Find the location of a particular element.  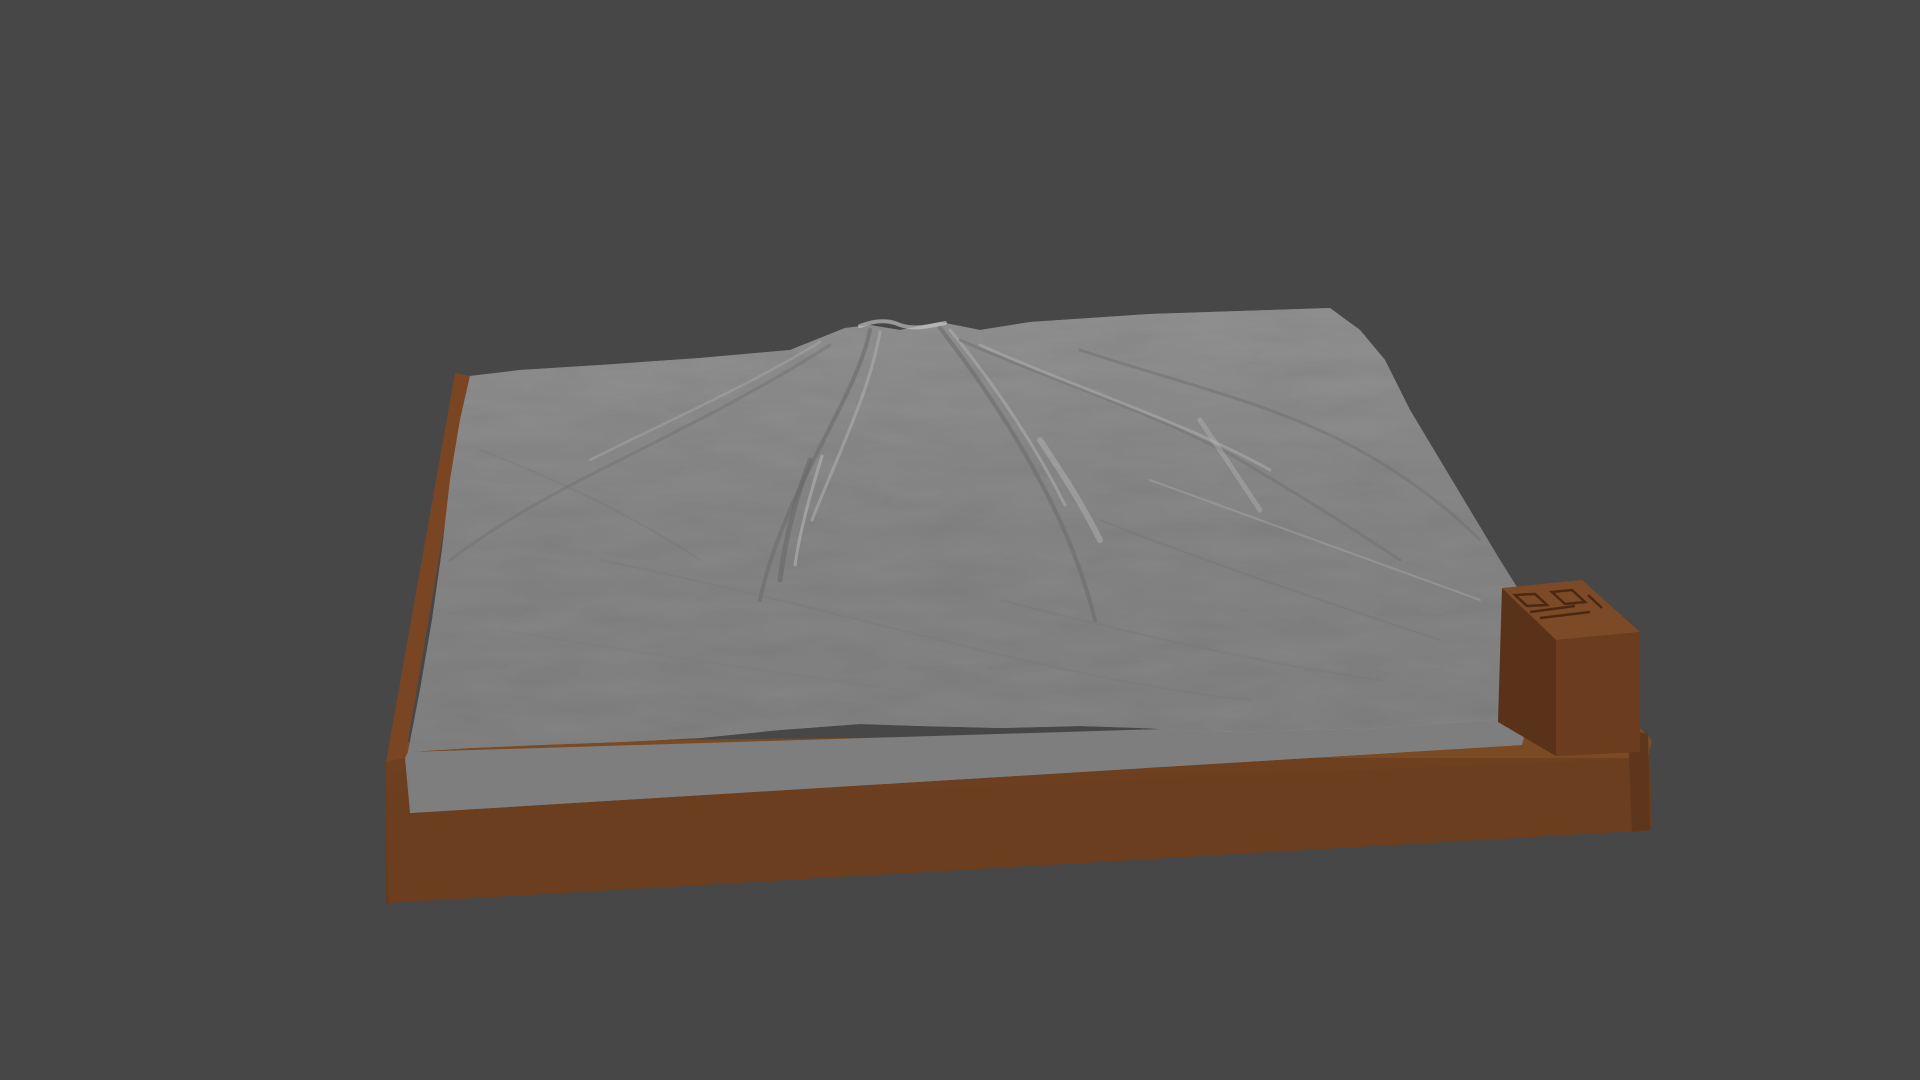

compass-marker-block is located at coordinates (1569, 668).